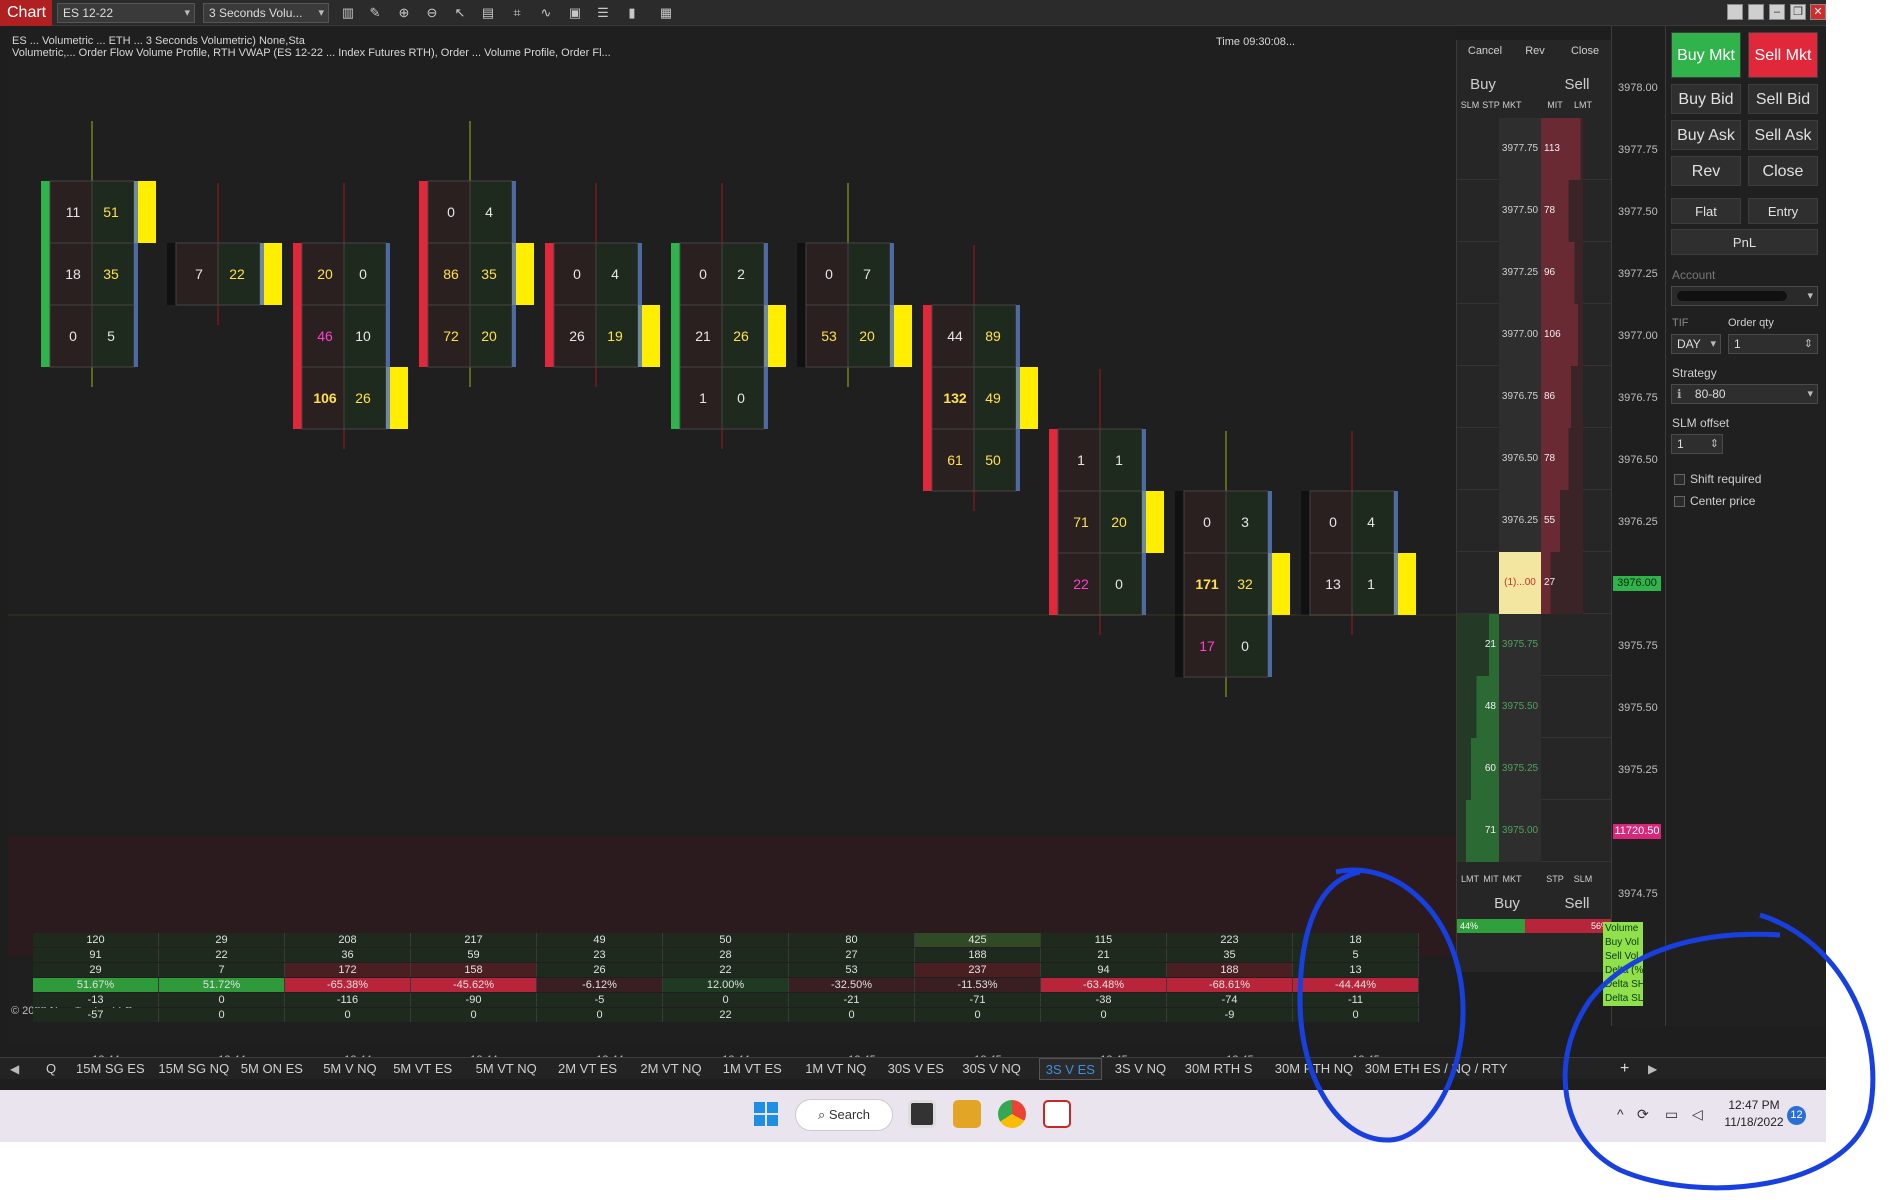  What do you see at coordinates (1754, 1105) in the screenshot?
I see `clock-time: 12:47 PM` at bounding box center [1754, 1105].